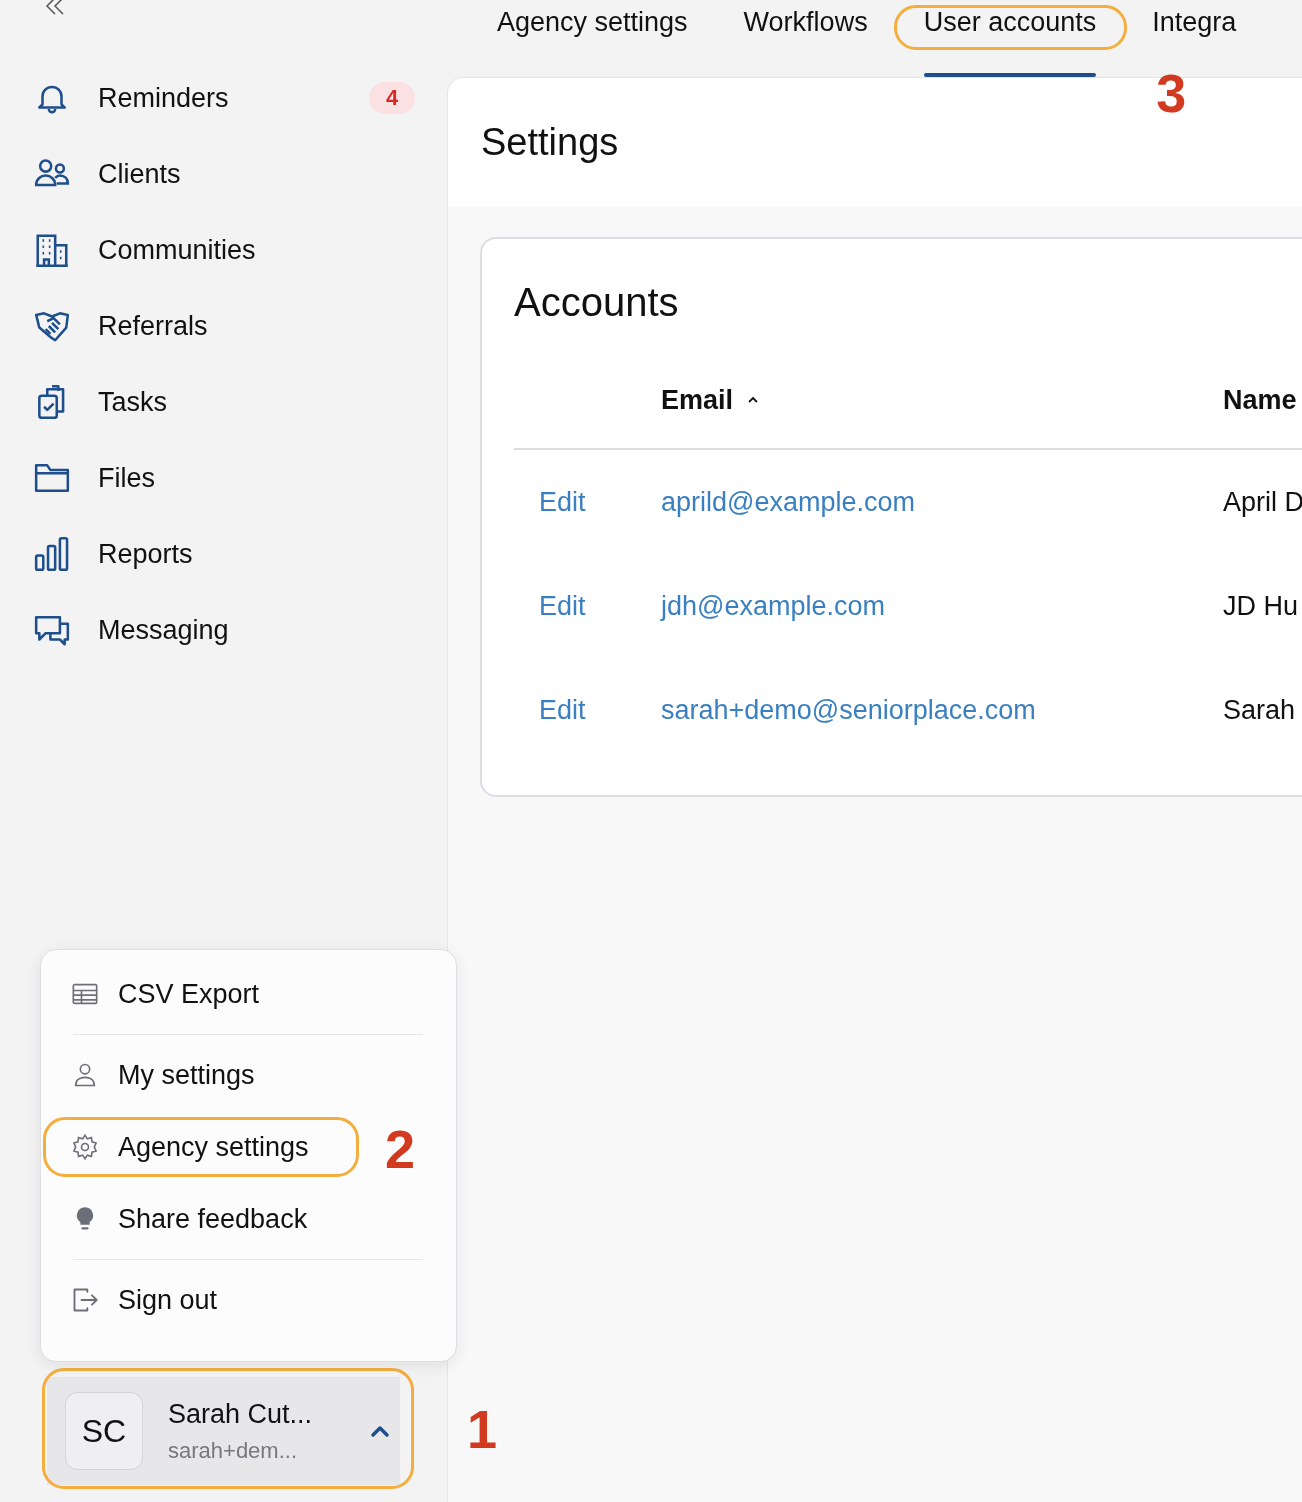 Image resolution: width=1302 pixels, height=1502 pixels. What do you see at coordinates (848, 709) in the screenshot?
I see `email-link: sarah+demo@seniorplace.com` at bounding box center [848, 709].